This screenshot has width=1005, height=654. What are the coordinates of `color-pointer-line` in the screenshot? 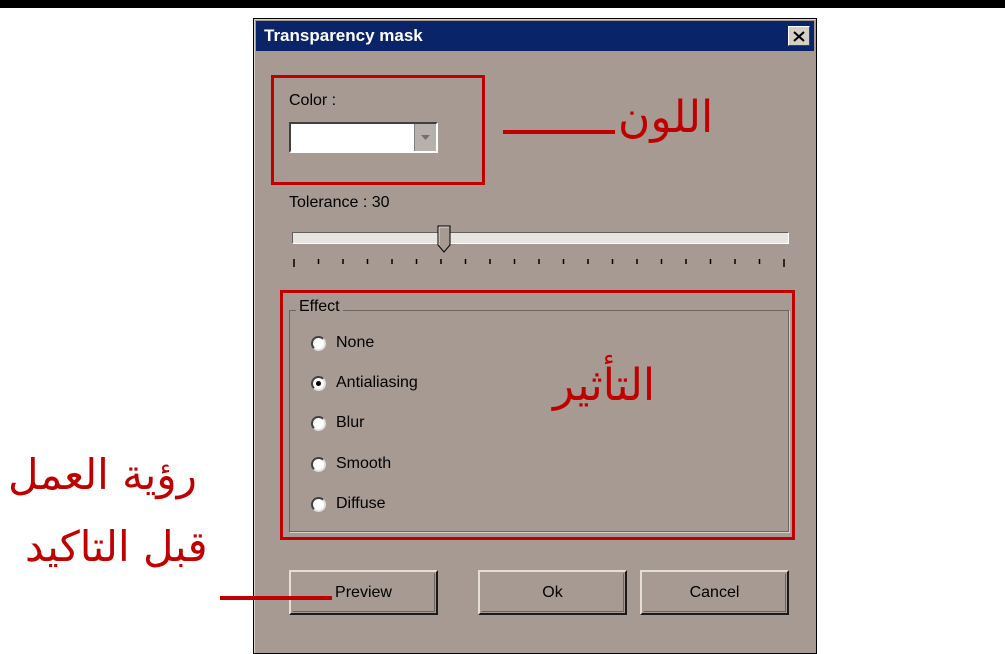 It's located at (559, 132).